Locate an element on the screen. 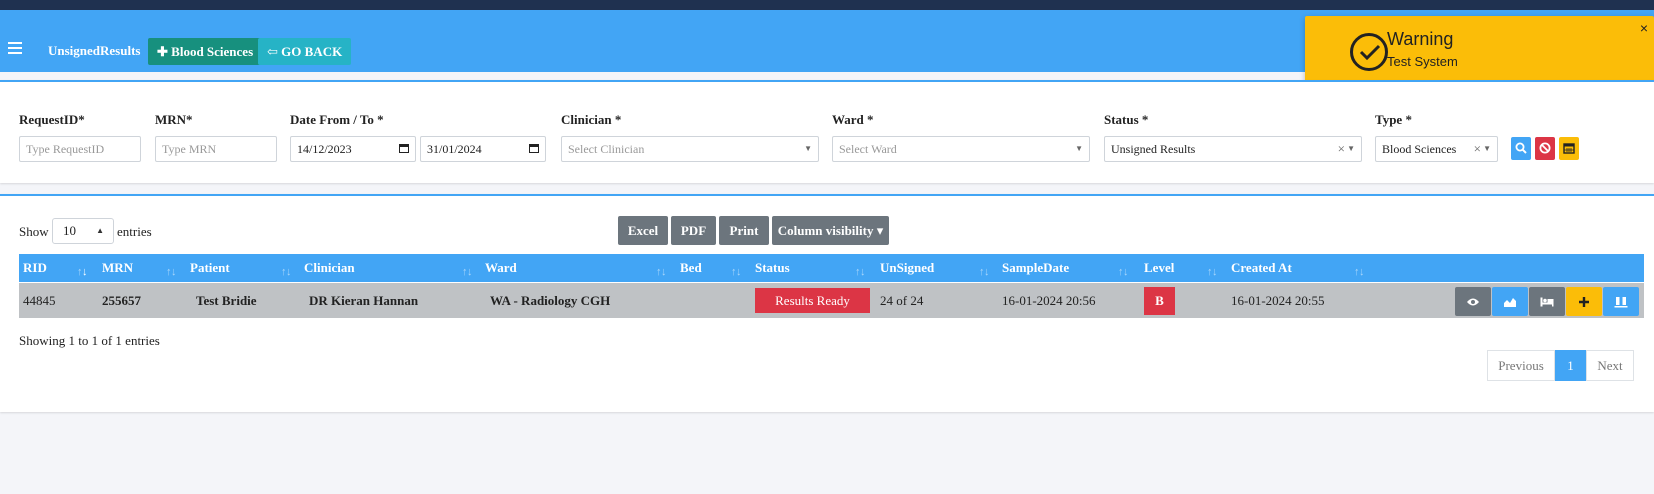 Image resolution: width=1654 pixels, height=494 pixels. print-button: Print is located at coordinates (744, 230).